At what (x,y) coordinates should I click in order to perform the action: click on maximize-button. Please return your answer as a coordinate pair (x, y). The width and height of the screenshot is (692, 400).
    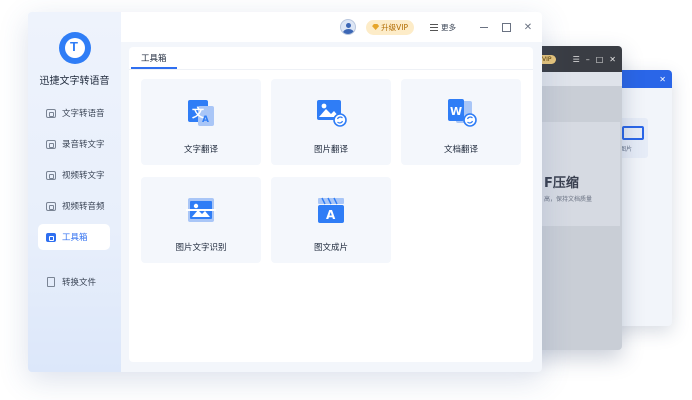
    Looking at the image, I should click on (506, 27).